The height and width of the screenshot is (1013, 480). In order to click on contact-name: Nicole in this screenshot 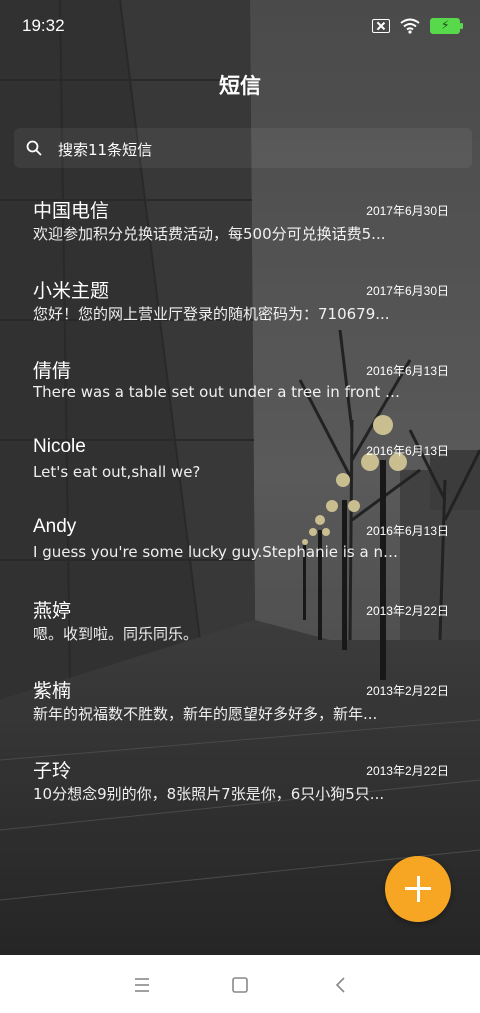, I will do `click(59, 446)`.